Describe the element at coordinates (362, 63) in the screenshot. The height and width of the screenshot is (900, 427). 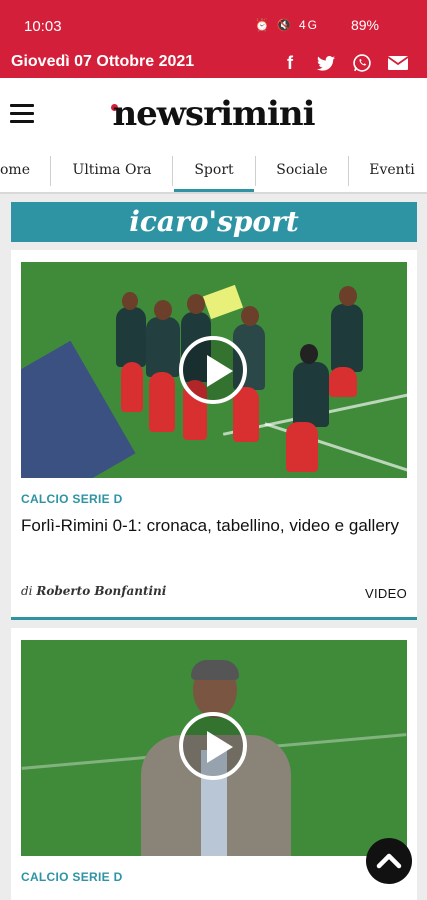
I see `whatsapp-icon` at that location.